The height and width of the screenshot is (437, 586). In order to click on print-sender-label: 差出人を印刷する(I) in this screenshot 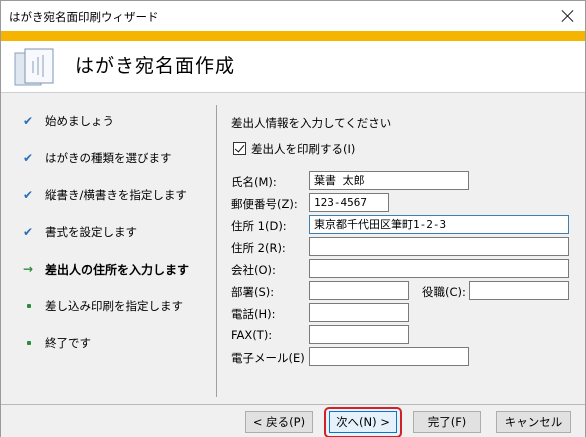, I will do `click(303, 149)`.